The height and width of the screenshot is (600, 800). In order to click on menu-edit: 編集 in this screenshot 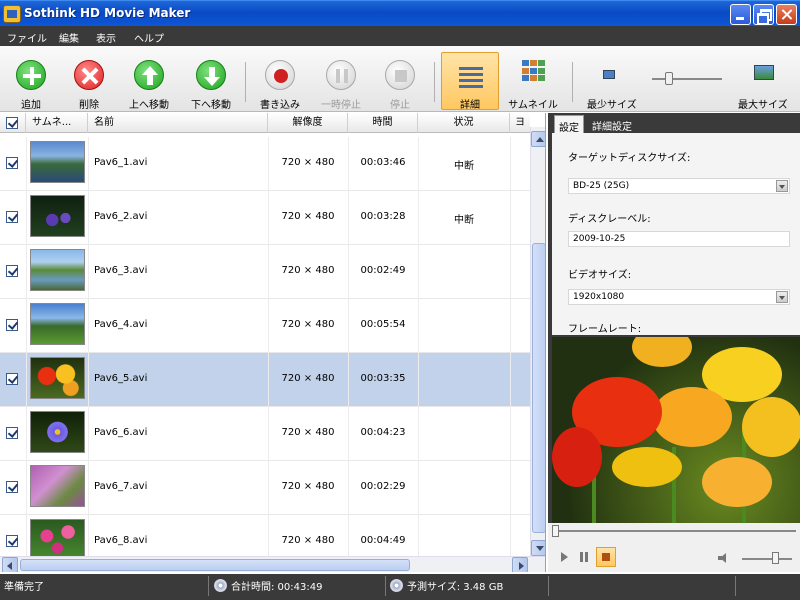, I will do `click(69, 37)`.